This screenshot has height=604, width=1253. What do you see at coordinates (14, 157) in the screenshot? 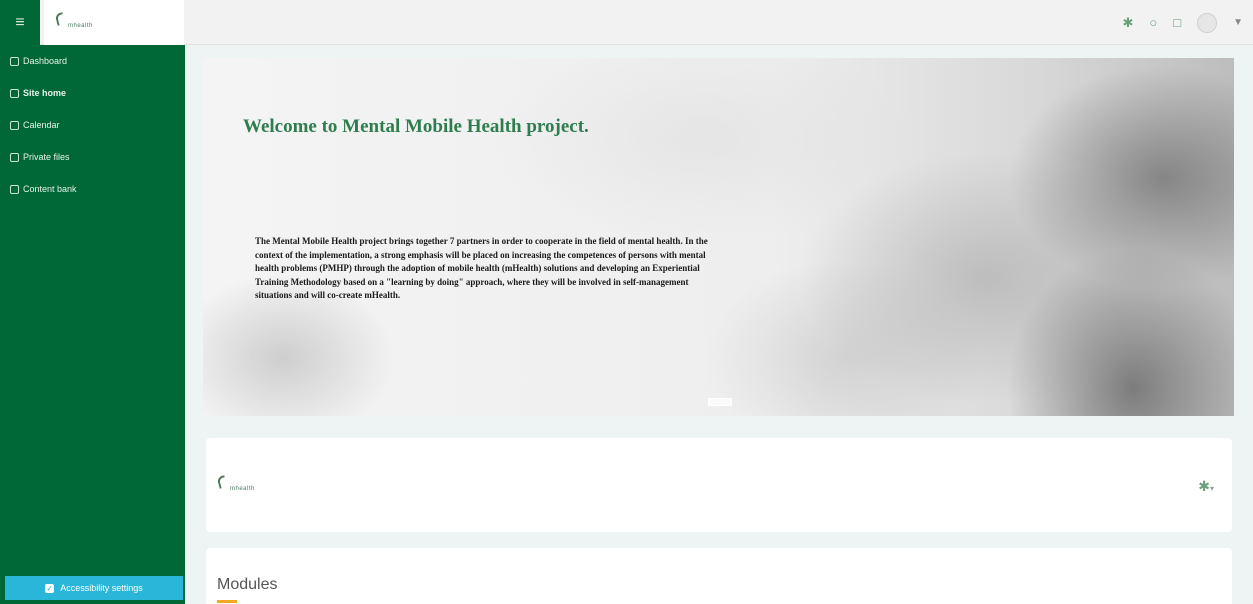
I see `file-icon` at bounding box center [14, 157].